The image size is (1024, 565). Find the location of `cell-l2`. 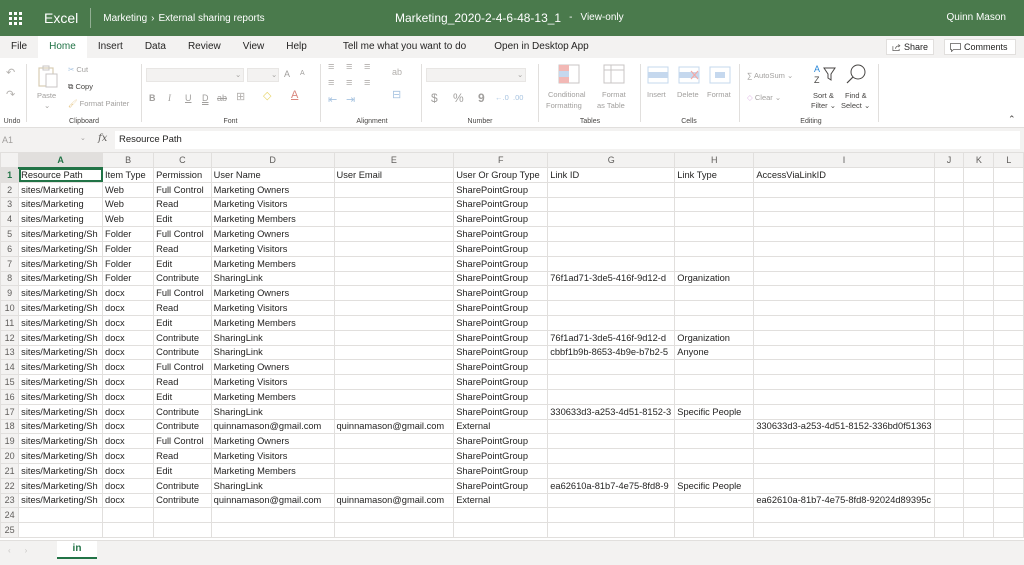

cell-l2 is located at coordinates (1008, 189).